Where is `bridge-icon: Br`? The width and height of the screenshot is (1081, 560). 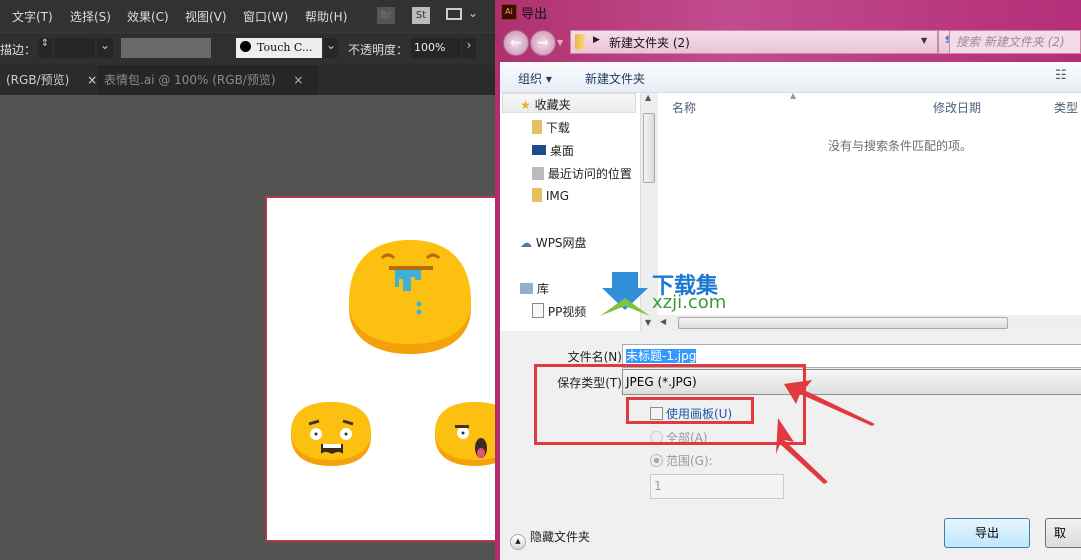 bridge-icon: Br is located at coordinates (386, 15).